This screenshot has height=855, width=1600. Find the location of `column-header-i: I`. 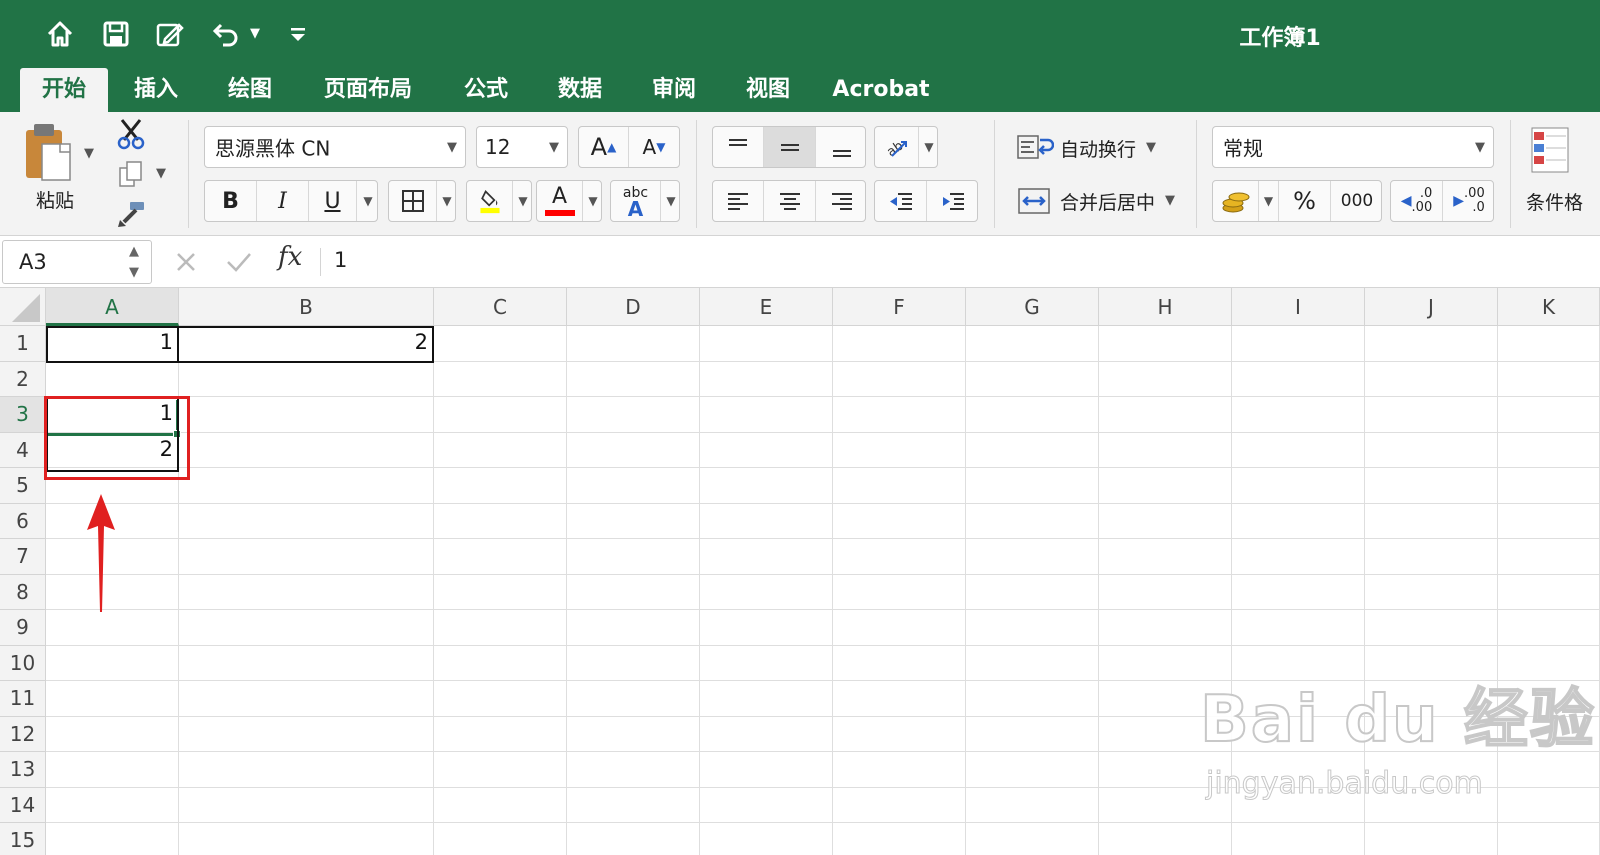

column-header-i: I is located at coordinates (1298, 307).